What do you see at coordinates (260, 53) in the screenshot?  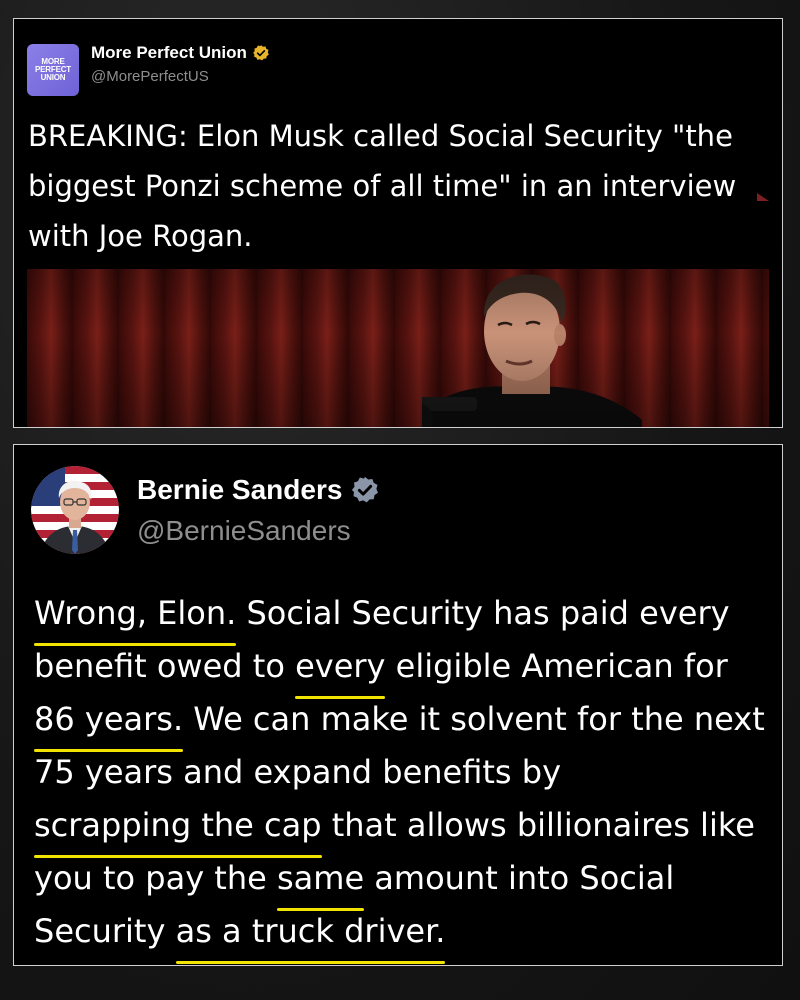 I see `gold-check-badge-icon` at bounding box center [260, 53].